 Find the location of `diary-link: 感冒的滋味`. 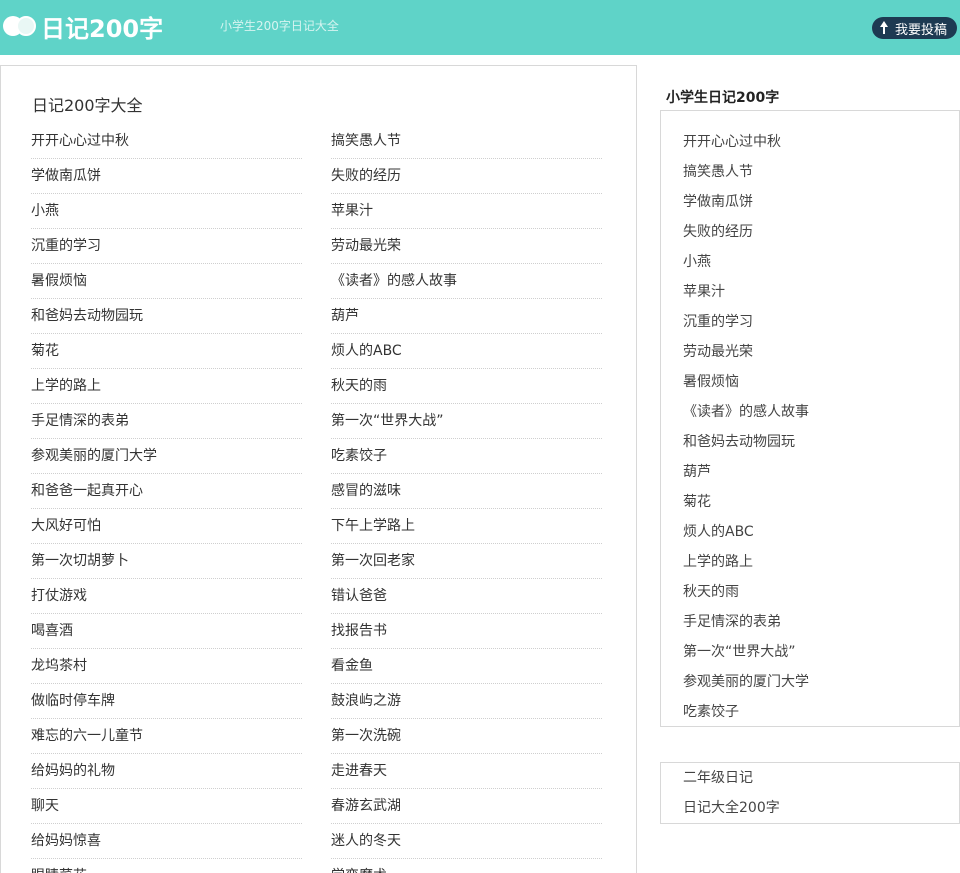

diary-link: 感冒的滋味 is located at coordinates (466, 491).